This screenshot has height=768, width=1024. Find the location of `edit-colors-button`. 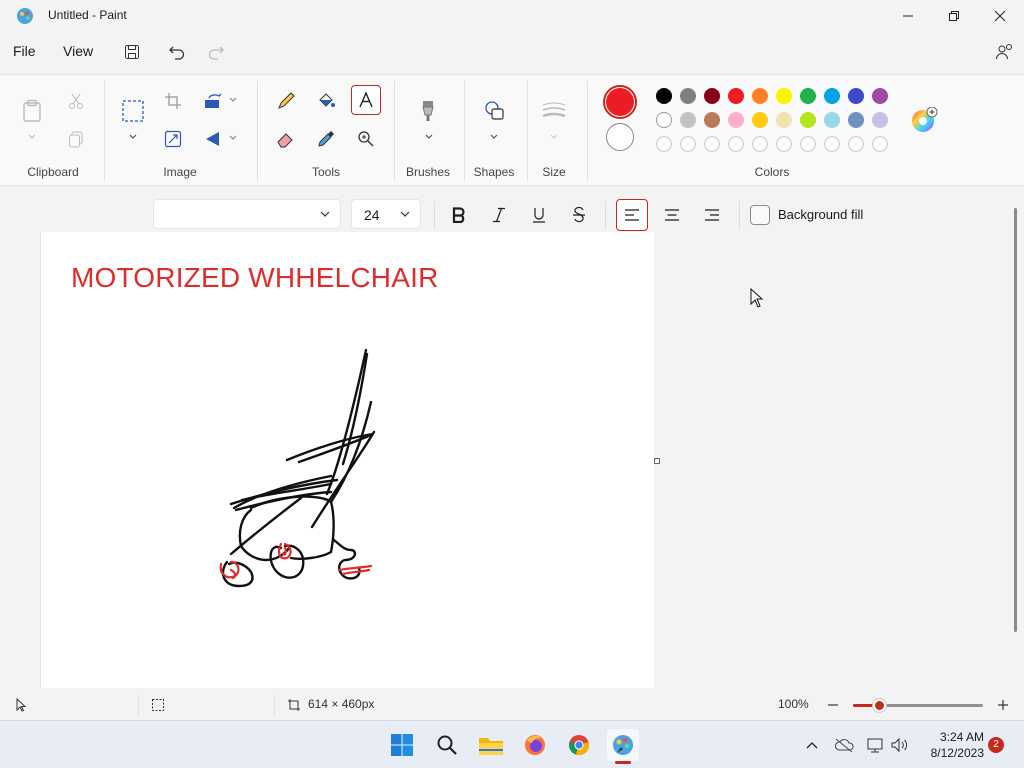

edit-colors-button is located at coordinates (924, 120).